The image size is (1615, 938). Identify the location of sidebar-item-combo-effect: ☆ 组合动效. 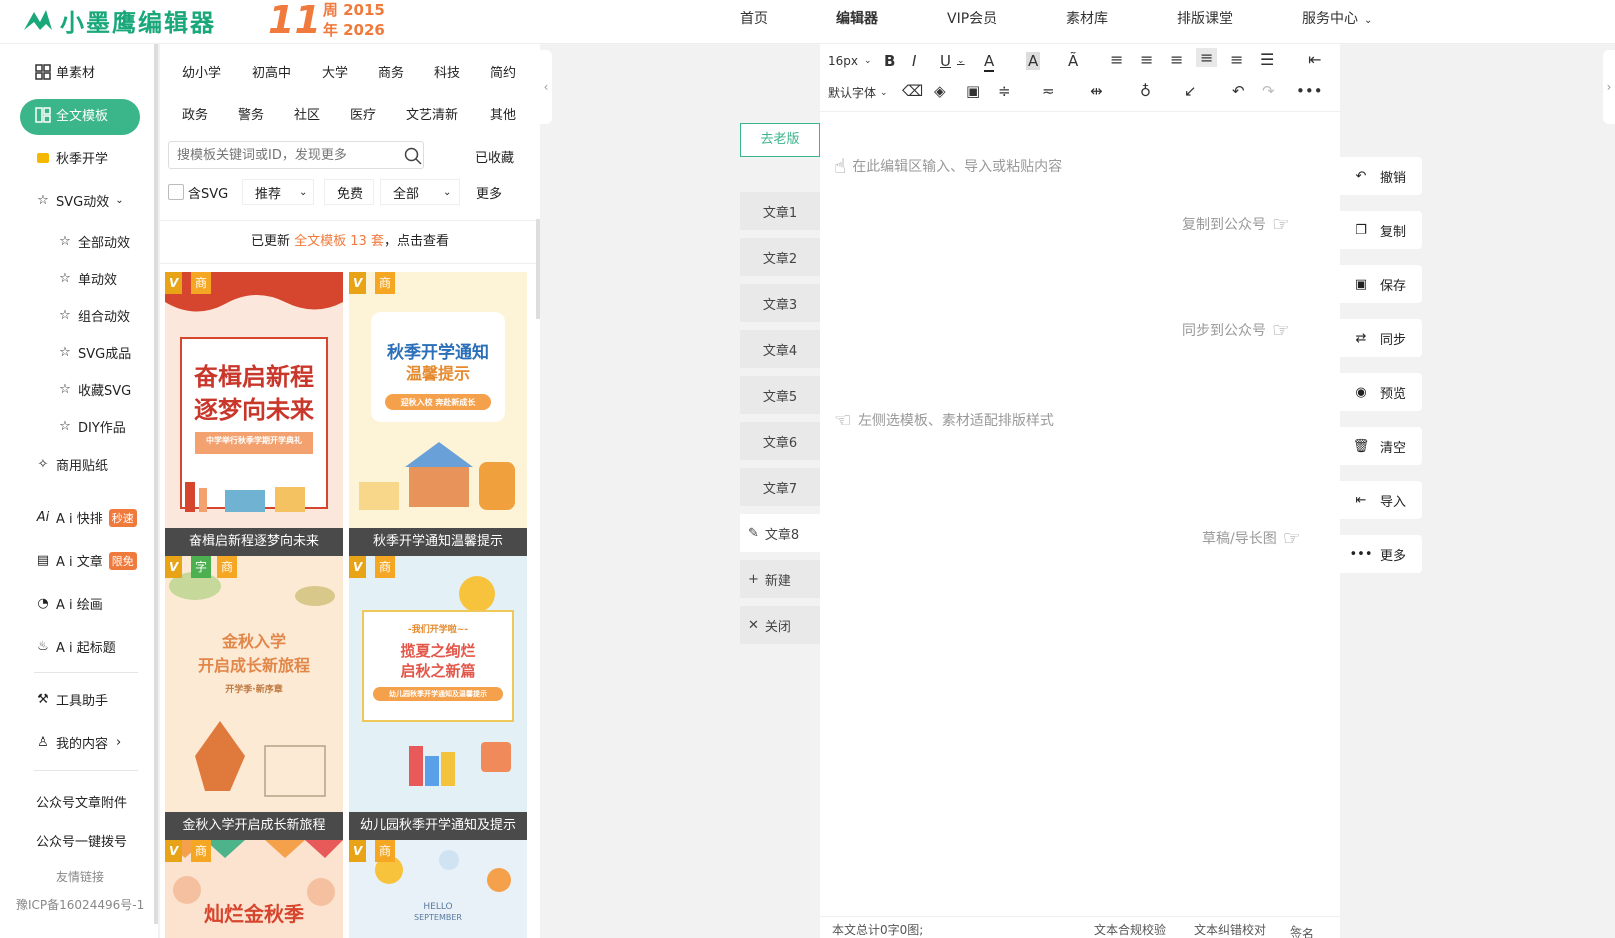
(93, 315).